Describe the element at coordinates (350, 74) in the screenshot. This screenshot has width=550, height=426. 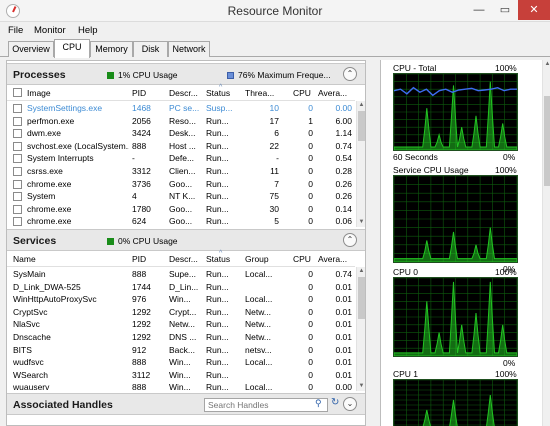
I see `processes-collapse-icon: ⌃` at that location.